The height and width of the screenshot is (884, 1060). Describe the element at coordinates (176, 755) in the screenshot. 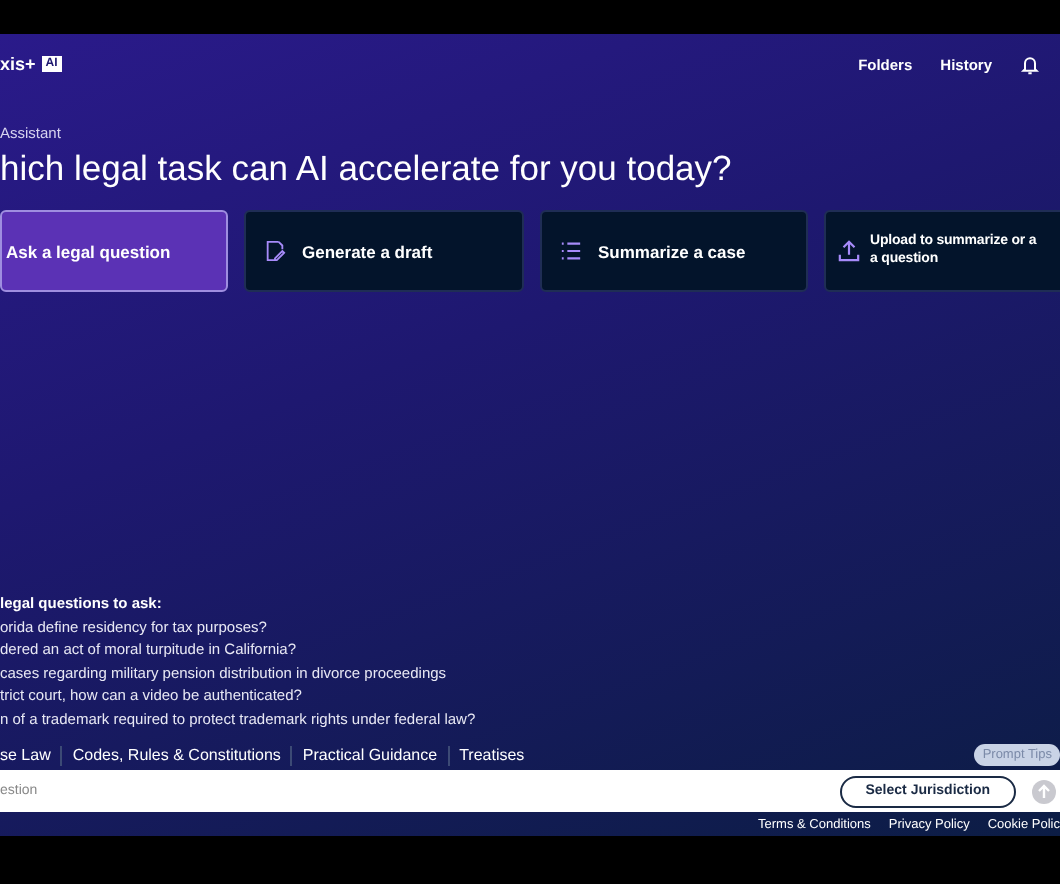

I see `source-filter-link: Codes, Rules & Constitutions` at that location.